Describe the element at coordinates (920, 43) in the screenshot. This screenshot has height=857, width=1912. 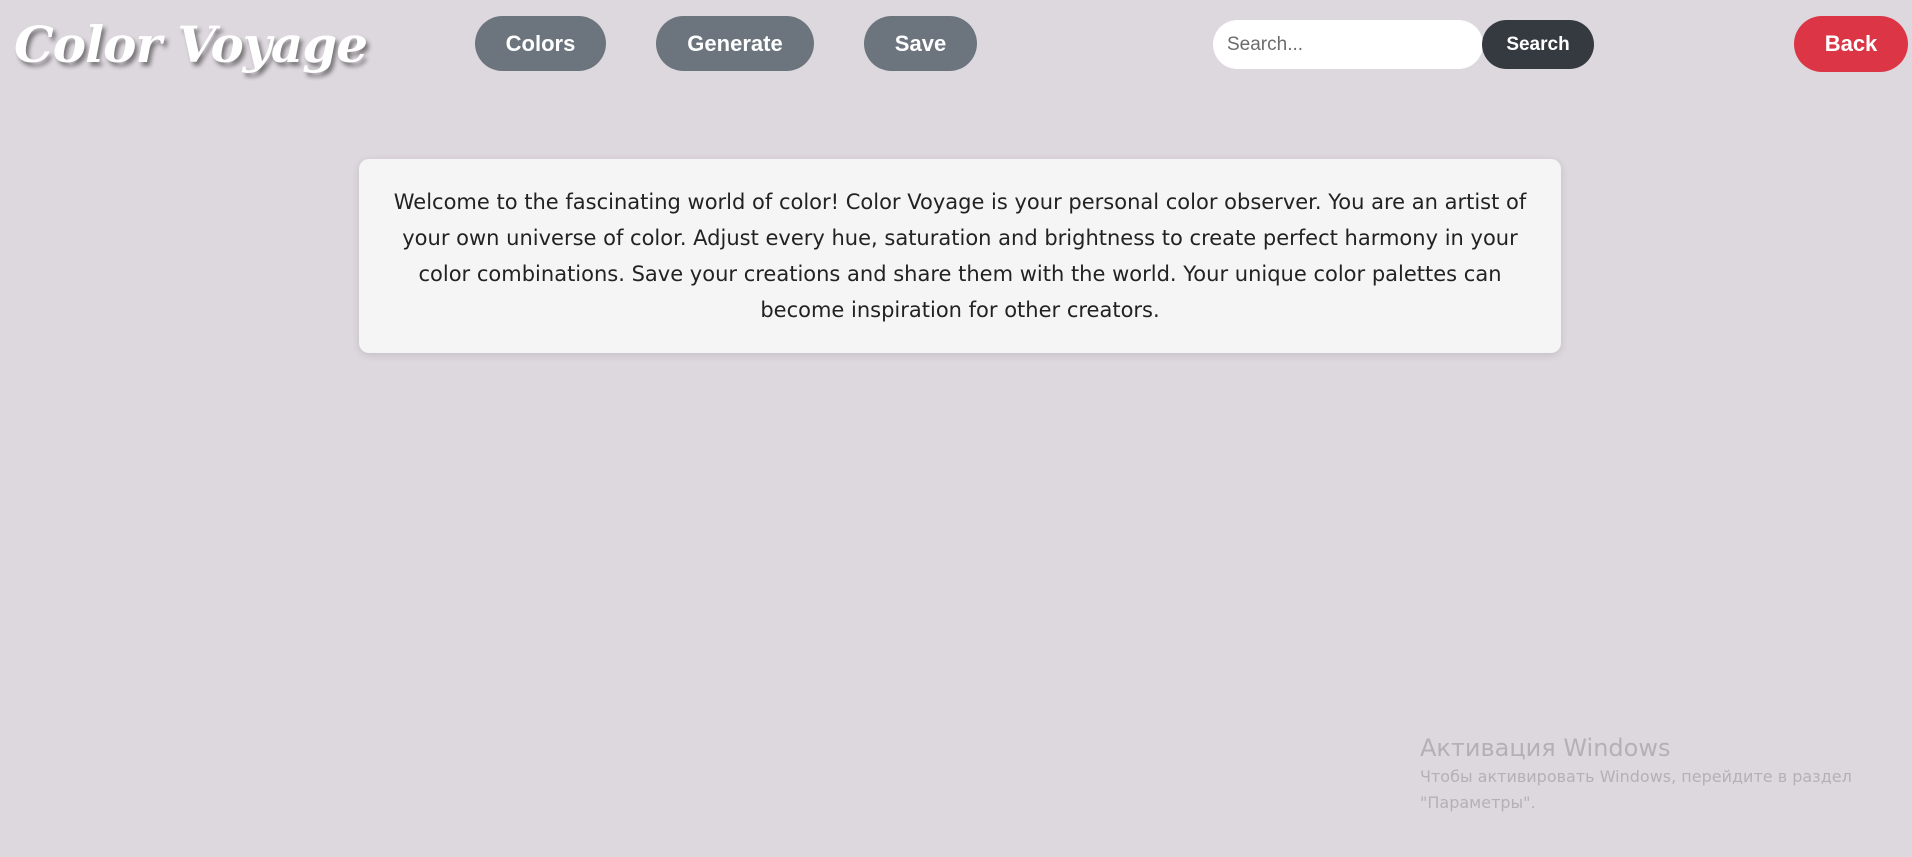
I see `save-nav-button: Save` at that location.